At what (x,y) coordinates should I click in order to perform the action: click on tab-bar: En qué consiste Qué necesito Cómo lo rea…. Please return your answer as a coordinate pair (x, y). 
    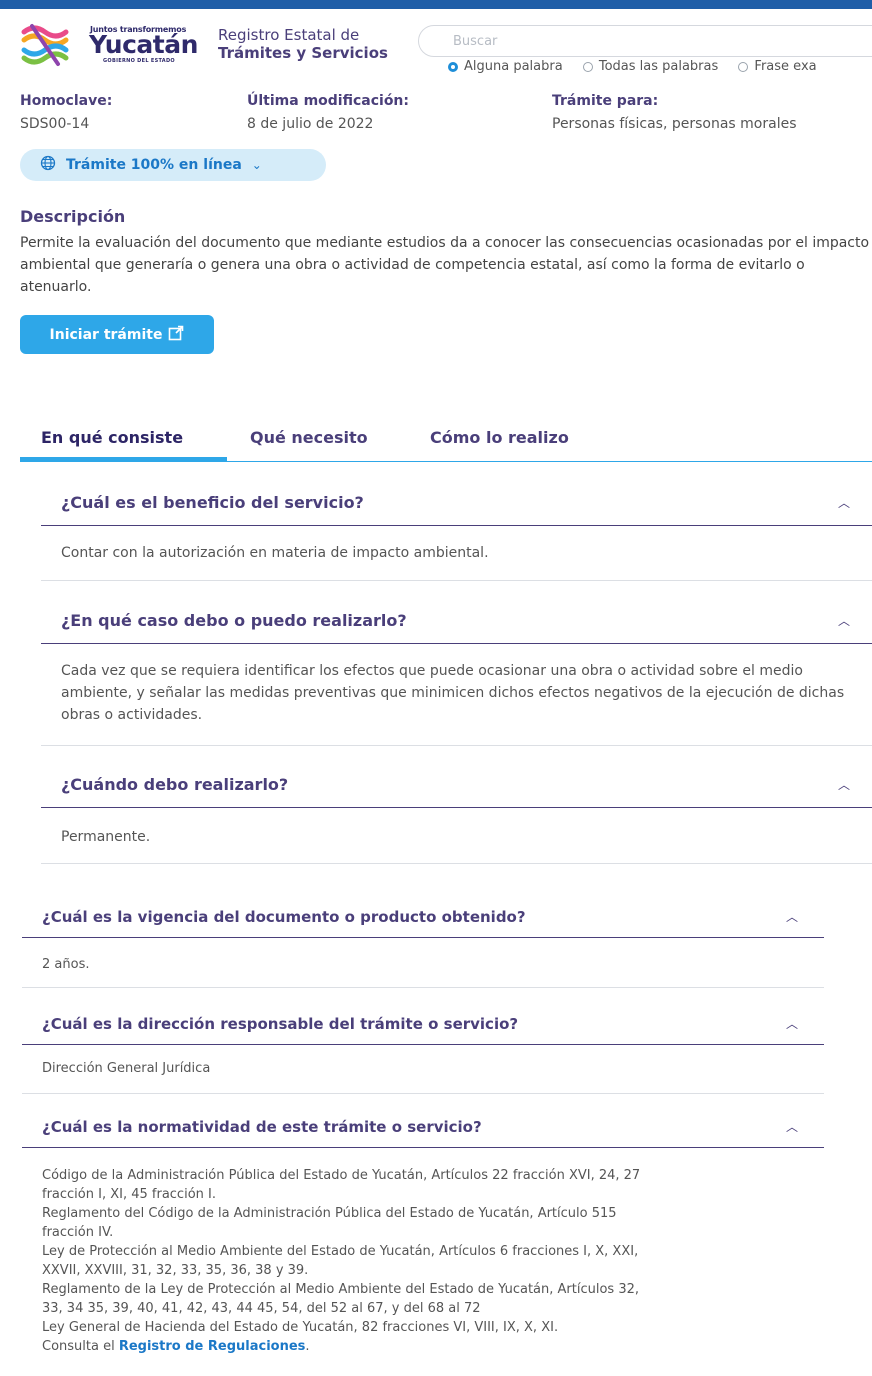
    Looking at the image, I should click on (446, 441).